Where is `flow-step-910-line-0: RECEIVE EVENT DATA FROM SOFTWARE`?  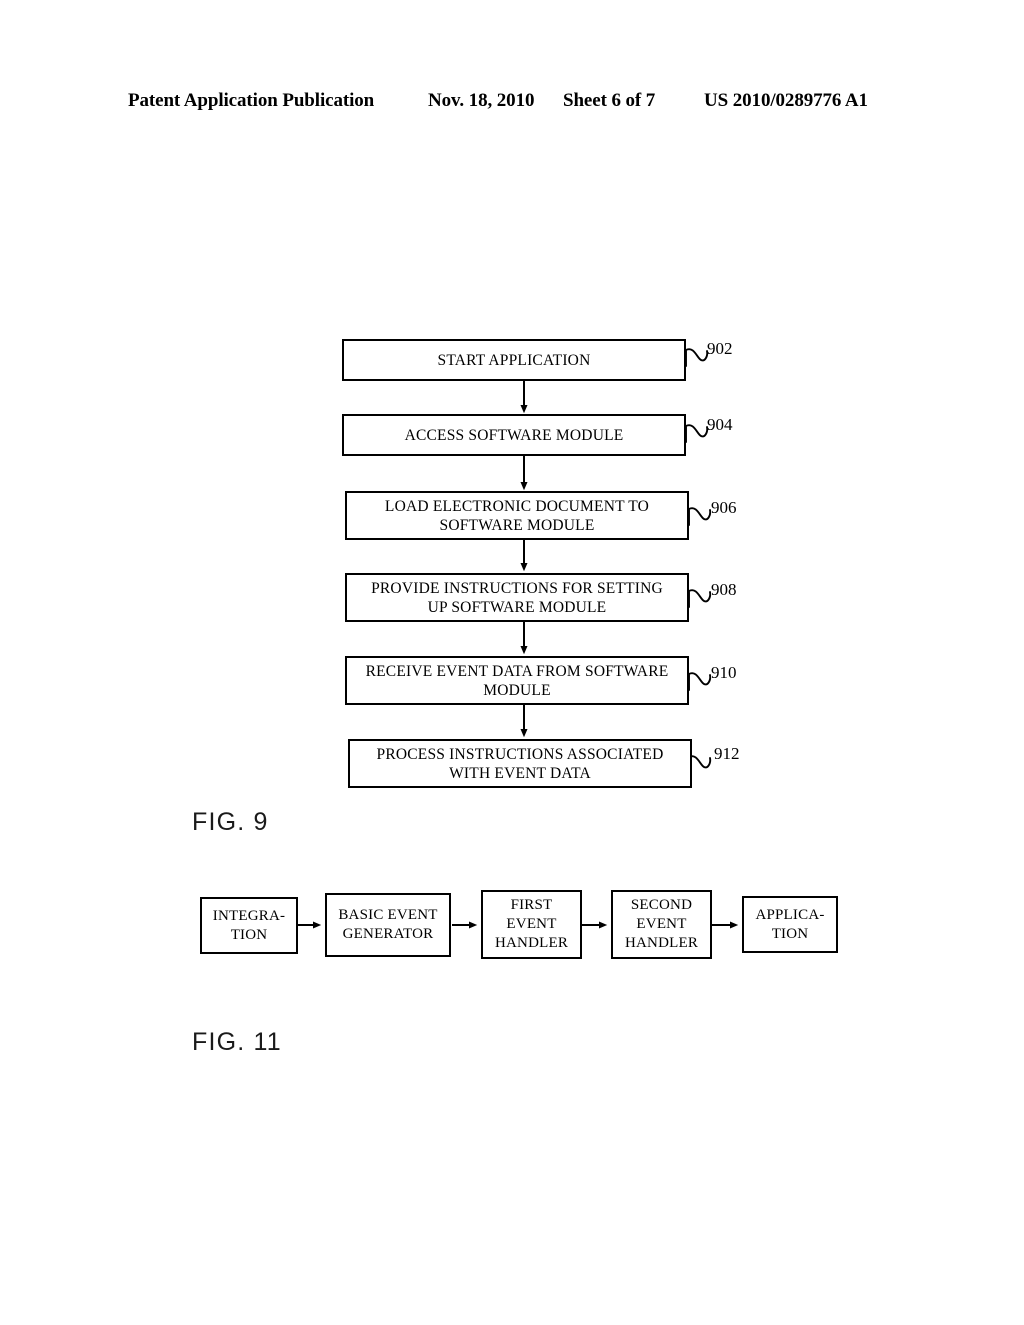 flow-step-910-line-0: RECEIVE EVENT DATA FROM SOFTWARE is located at coordinates (517, 671).